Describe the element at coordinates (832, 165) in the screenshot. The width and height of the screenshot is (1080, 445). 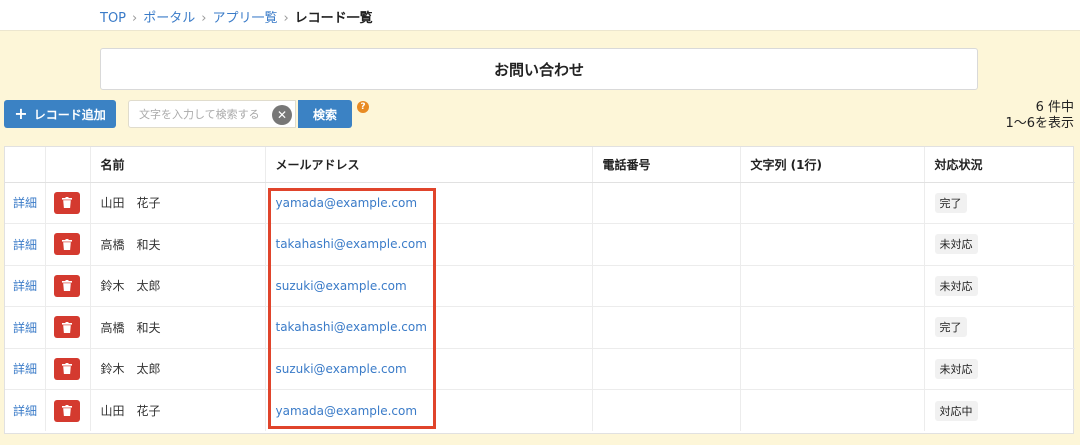
I see `header-text: 文字列 (1行)` at that location.